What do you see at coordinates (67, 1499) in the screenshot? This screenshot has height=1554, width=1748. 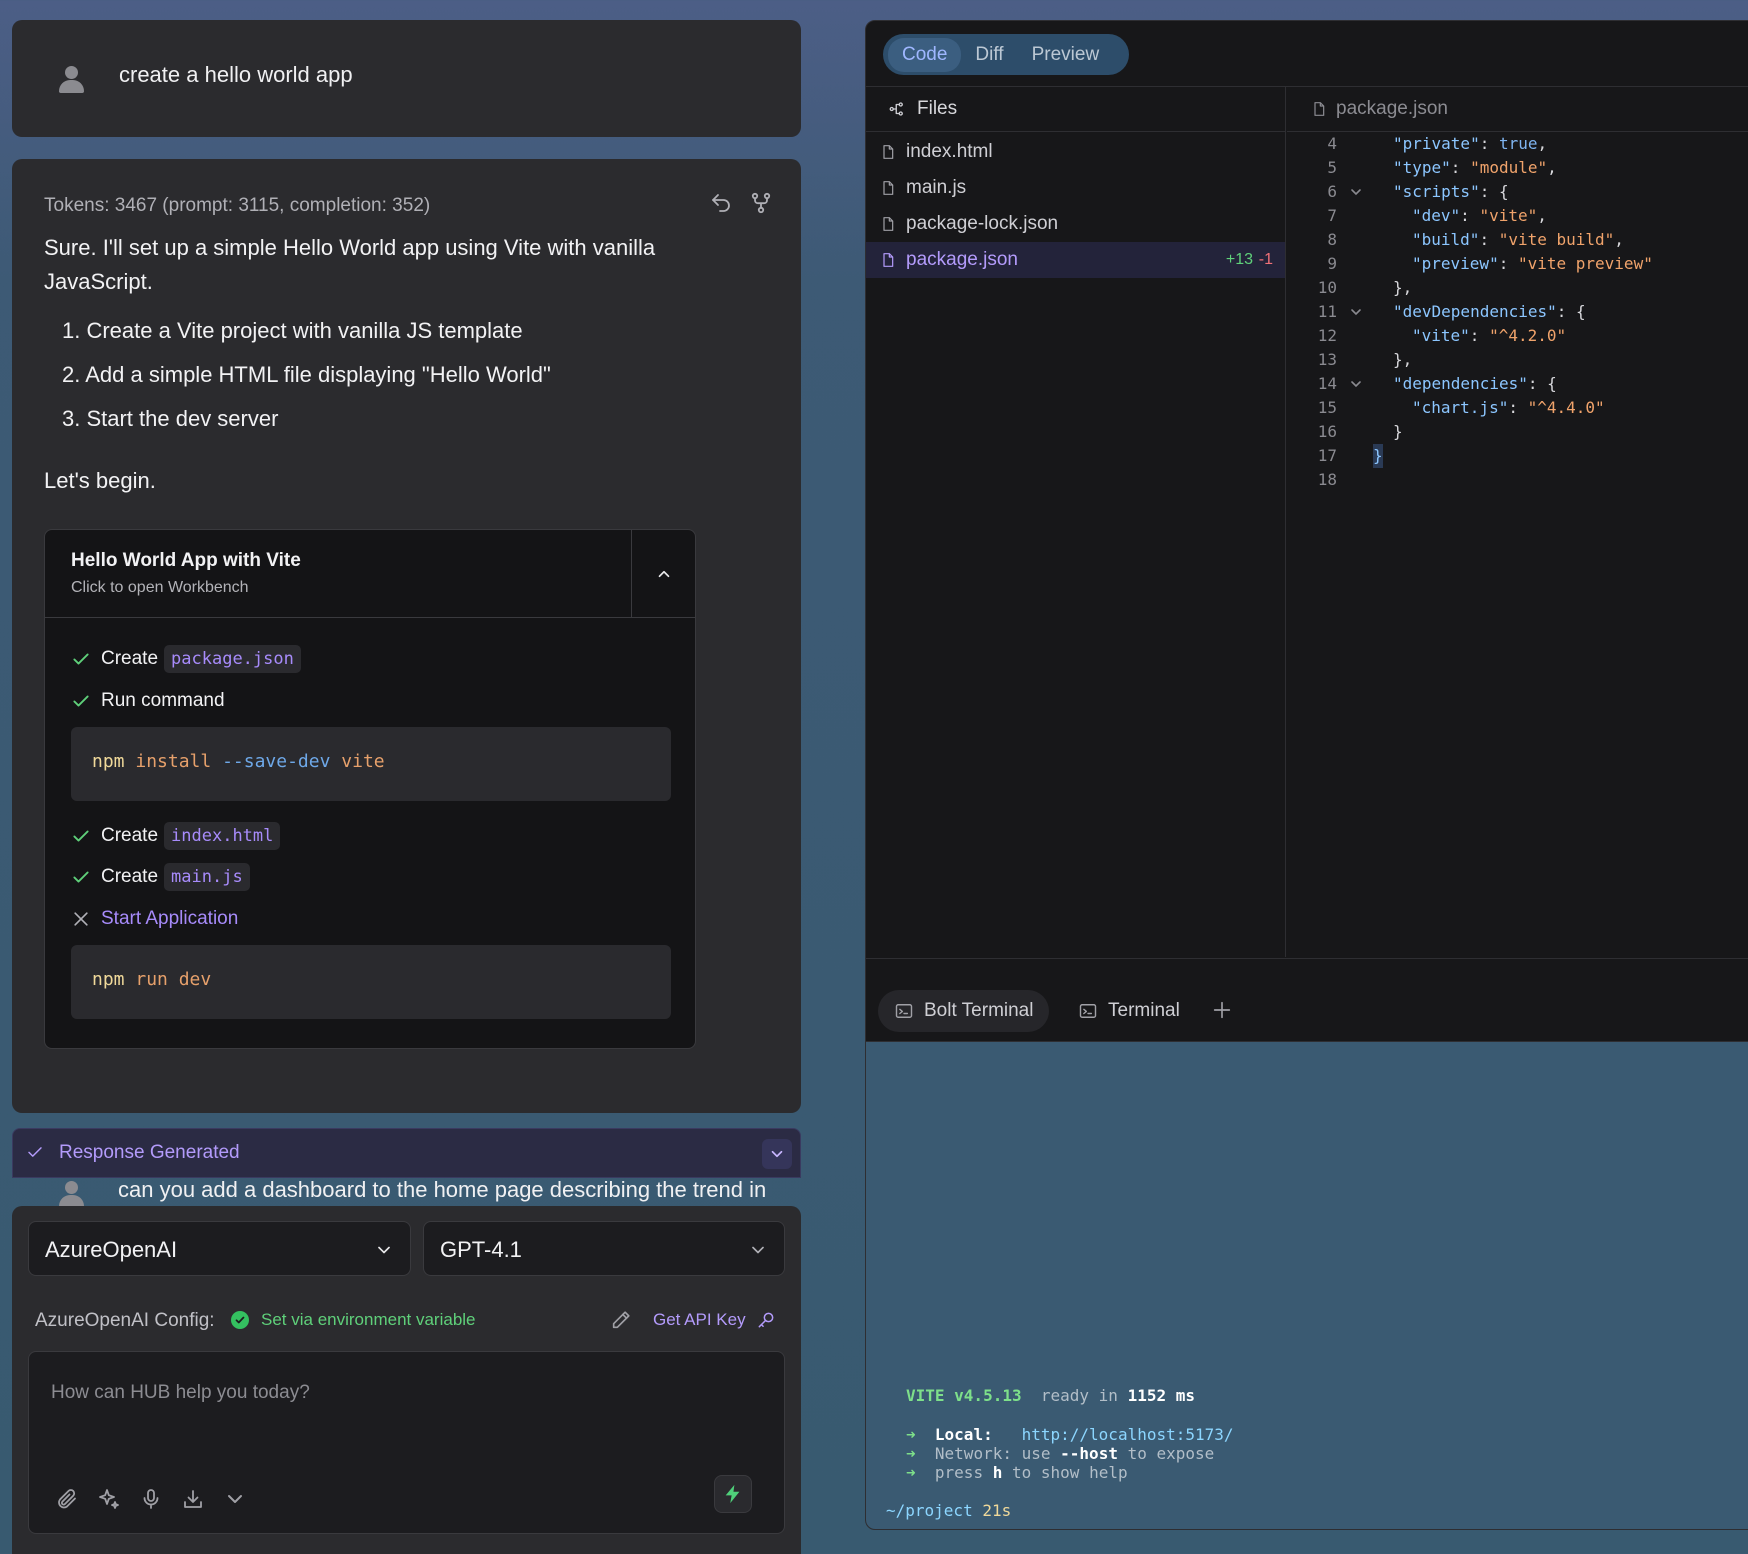 I see `paperclip-icon` at bounding box center [67, 1499].